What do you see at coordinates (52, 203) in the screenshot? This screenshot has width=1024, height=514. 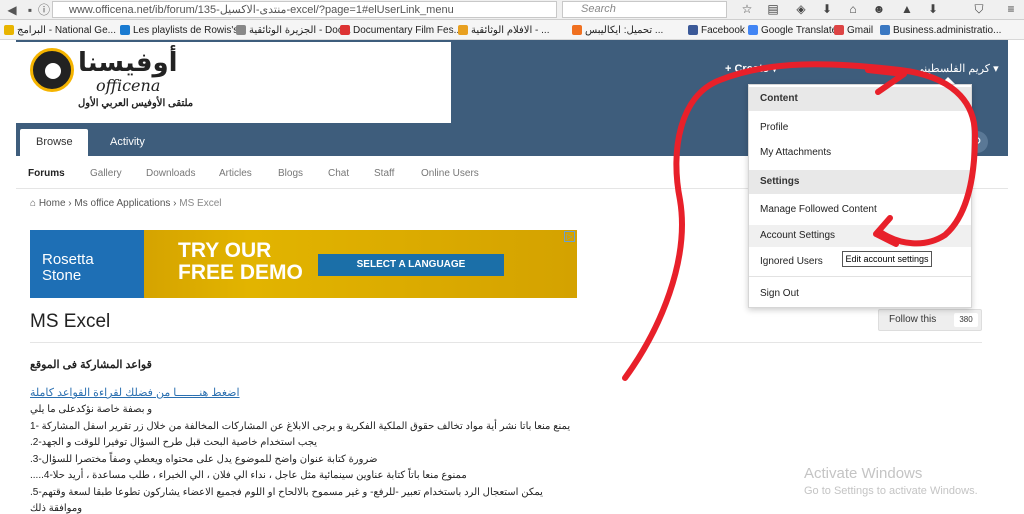 I see `breadcrumb-home: Home` at bounding box center [52, 203].